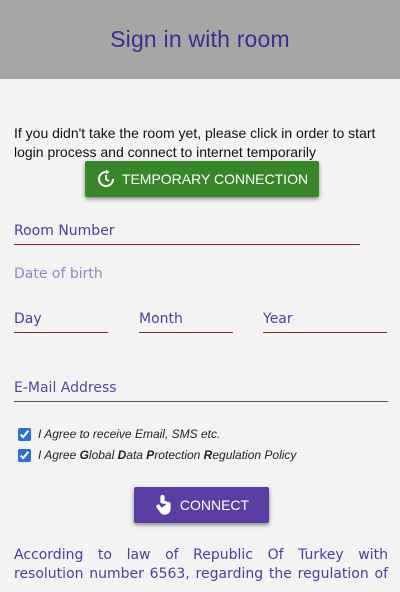 The image size is (400, 592). I want to click on month-field, so click(186, 319).